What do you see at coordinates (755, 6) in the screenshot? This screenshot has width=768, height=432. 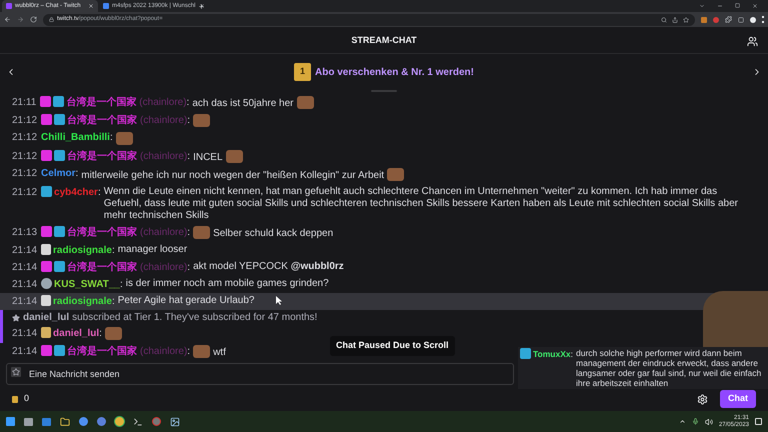 I see `close-icon` at bounding box center [755, 6].